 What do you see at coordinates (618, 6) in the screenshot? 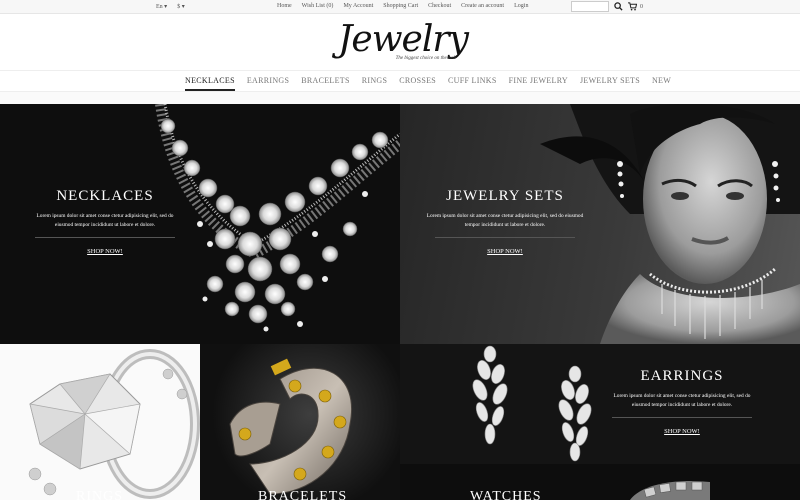
I see `search-icon` at bounding box center [618, 6].